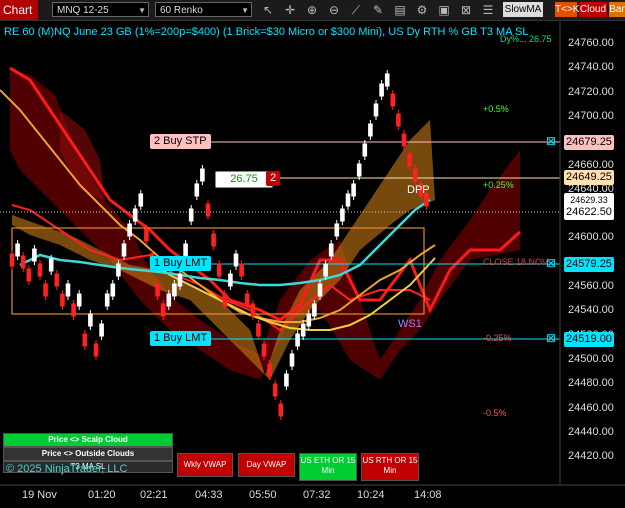  Describe the element at coordinates (591, 164) in the screenshot. I see `price-axis-label: 24660.00` at that location.